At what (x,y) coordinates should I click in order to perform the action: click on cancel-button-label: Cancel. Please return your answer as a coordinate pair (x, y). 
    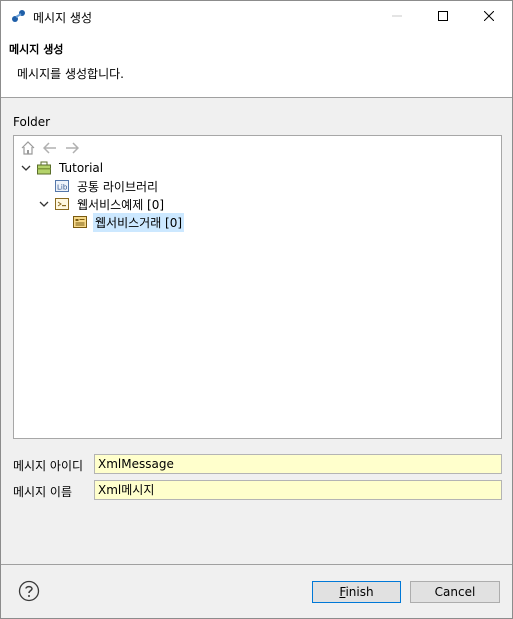
    Looking at the image, I should click on (455, 592).